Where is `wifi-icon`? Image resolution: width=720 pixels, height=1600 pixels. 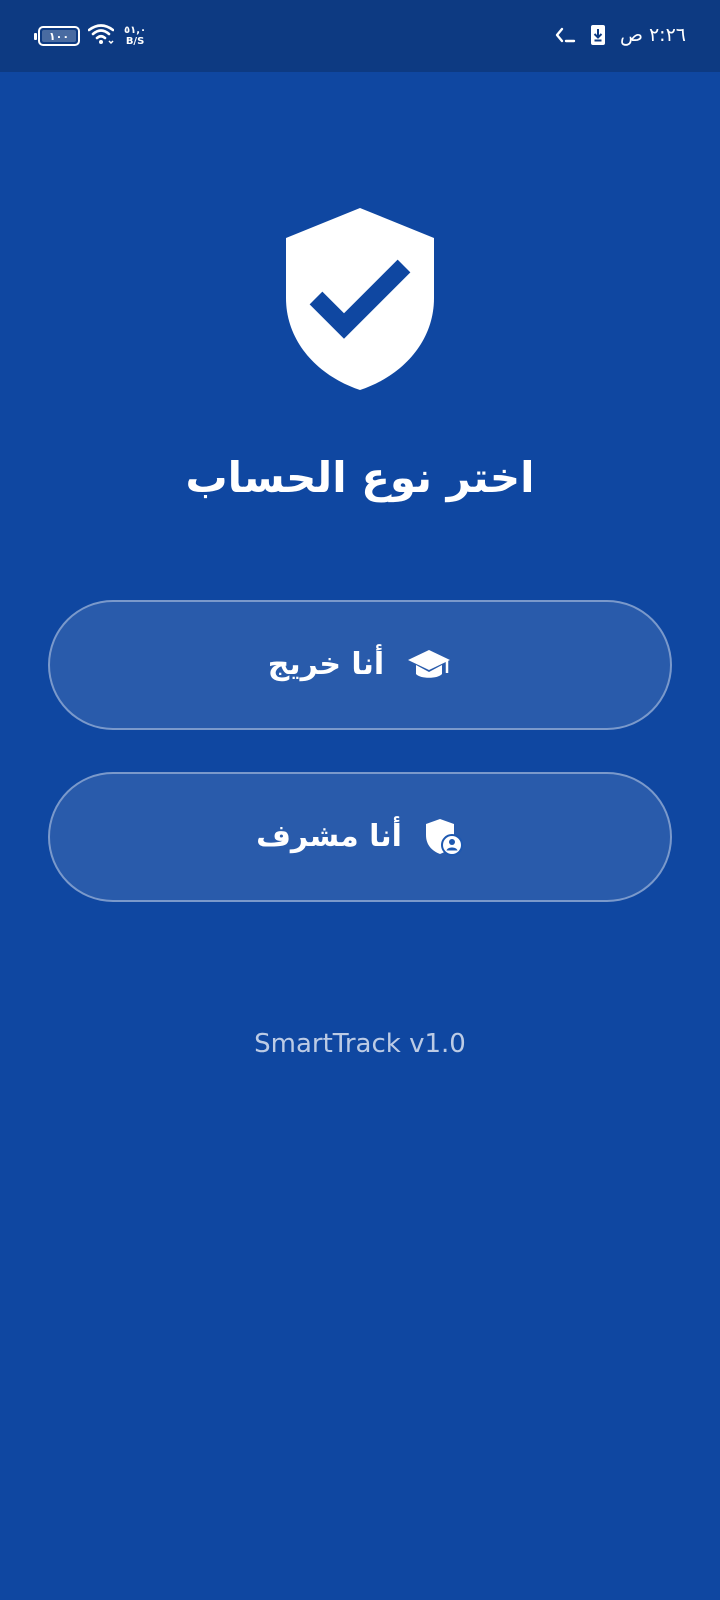 wifi-icon is located at coordinates (101, 36).